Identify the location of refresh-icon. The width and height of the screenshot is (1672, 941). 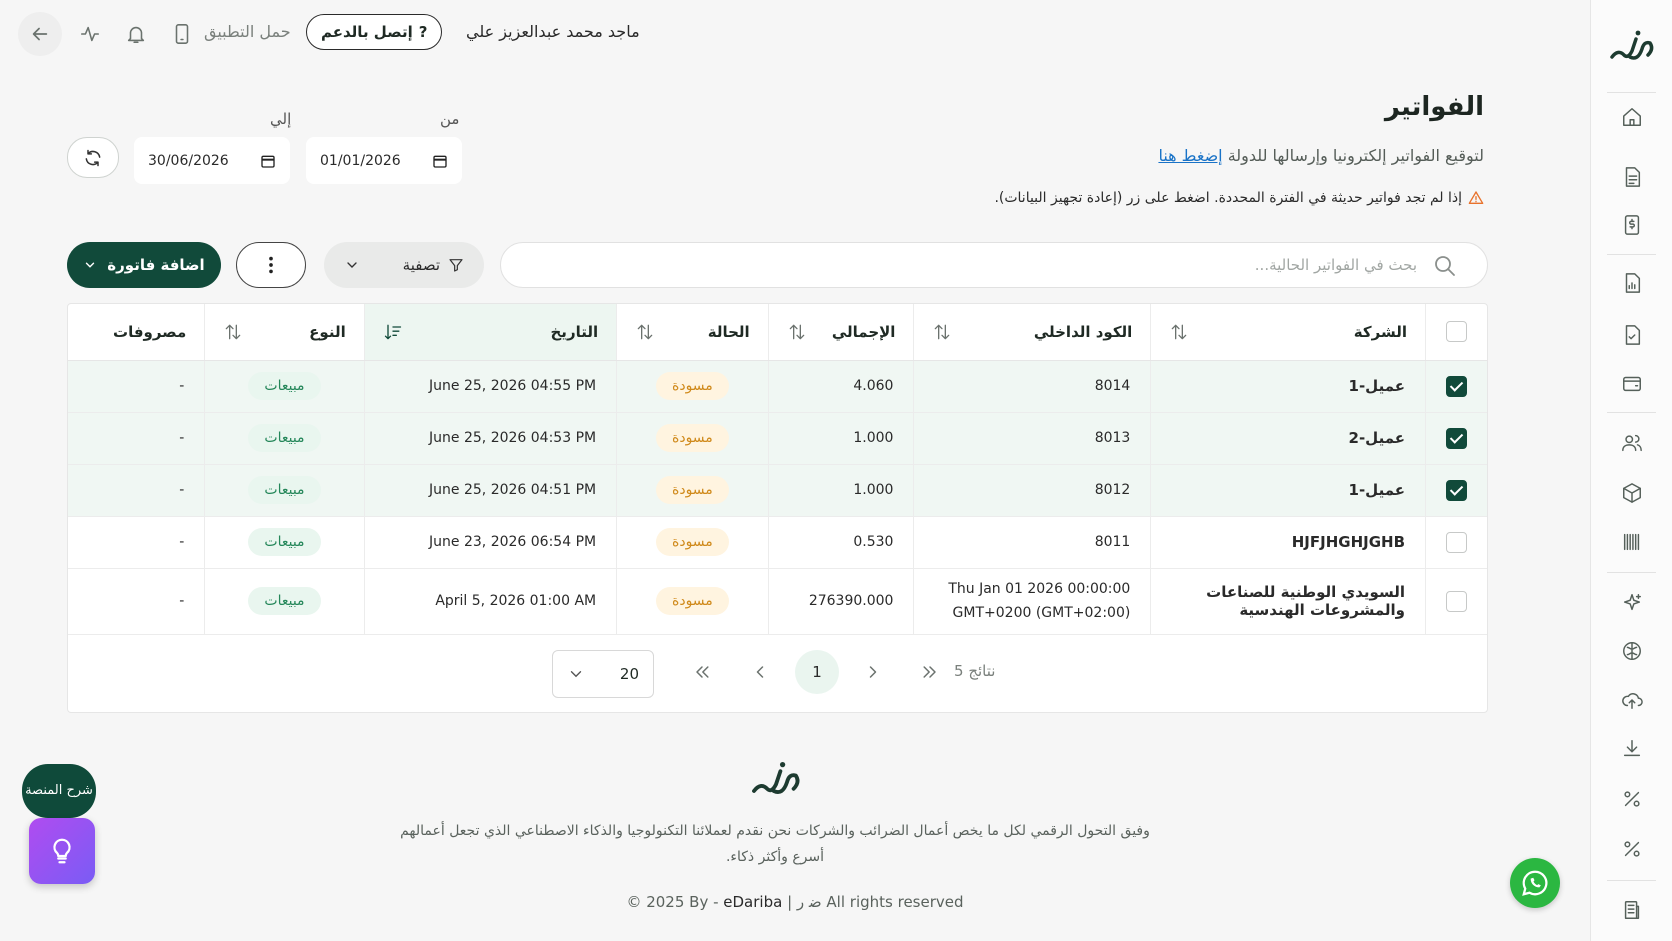
(93, 157).